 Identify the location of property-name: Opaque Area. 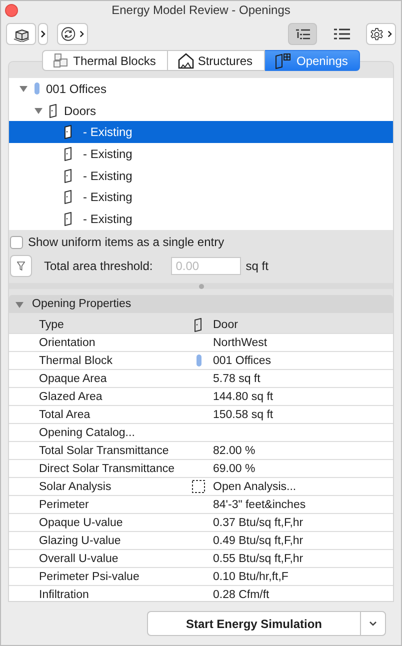
(73, 378).